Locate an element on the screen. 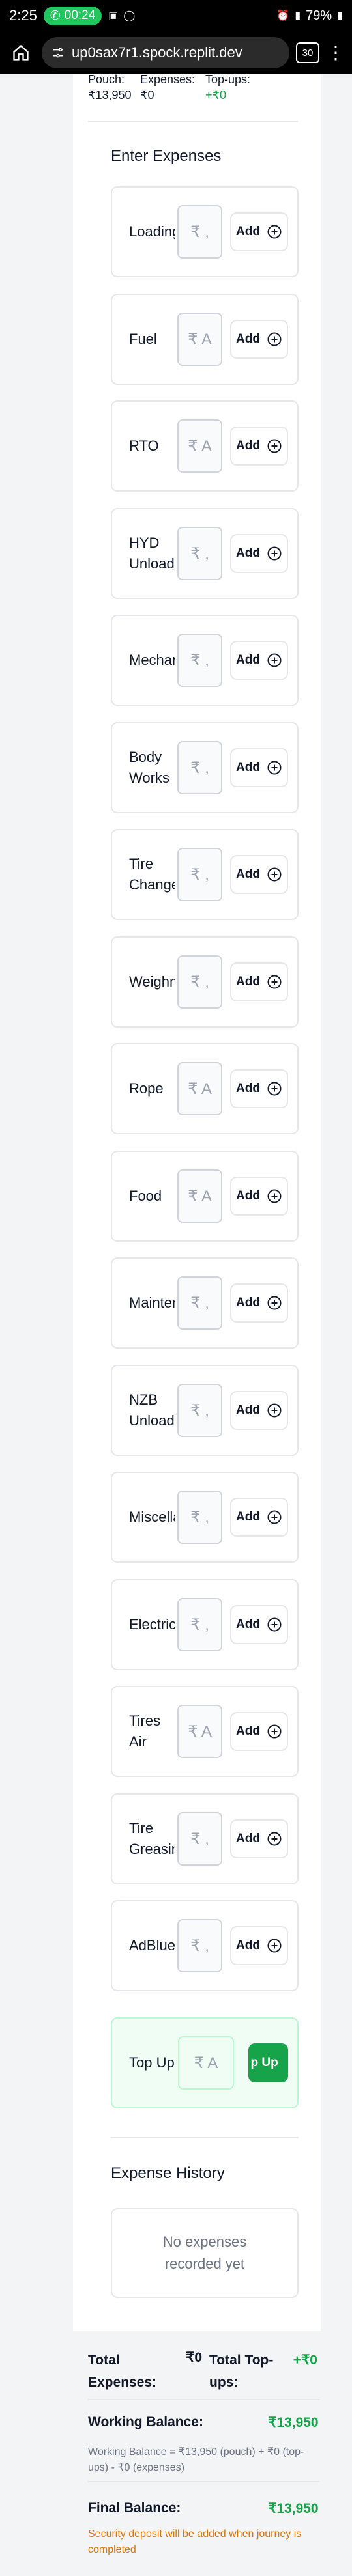 This screenshot has width=352, height=2576. final-balance-label: Final Balance: is located at coordinates (135, 2508).